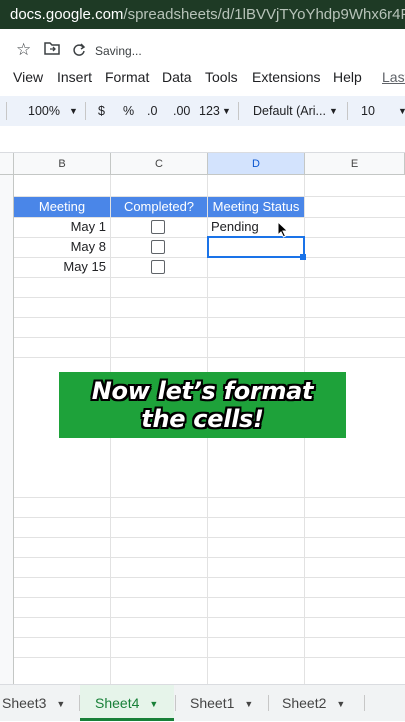 The width and height of the screenshot is (405, 722). What do you see at coordinates (226, 111) in the screenshot?
I see `more-formats-dropdown-icon: ▼` at bounding box center [226, 111].